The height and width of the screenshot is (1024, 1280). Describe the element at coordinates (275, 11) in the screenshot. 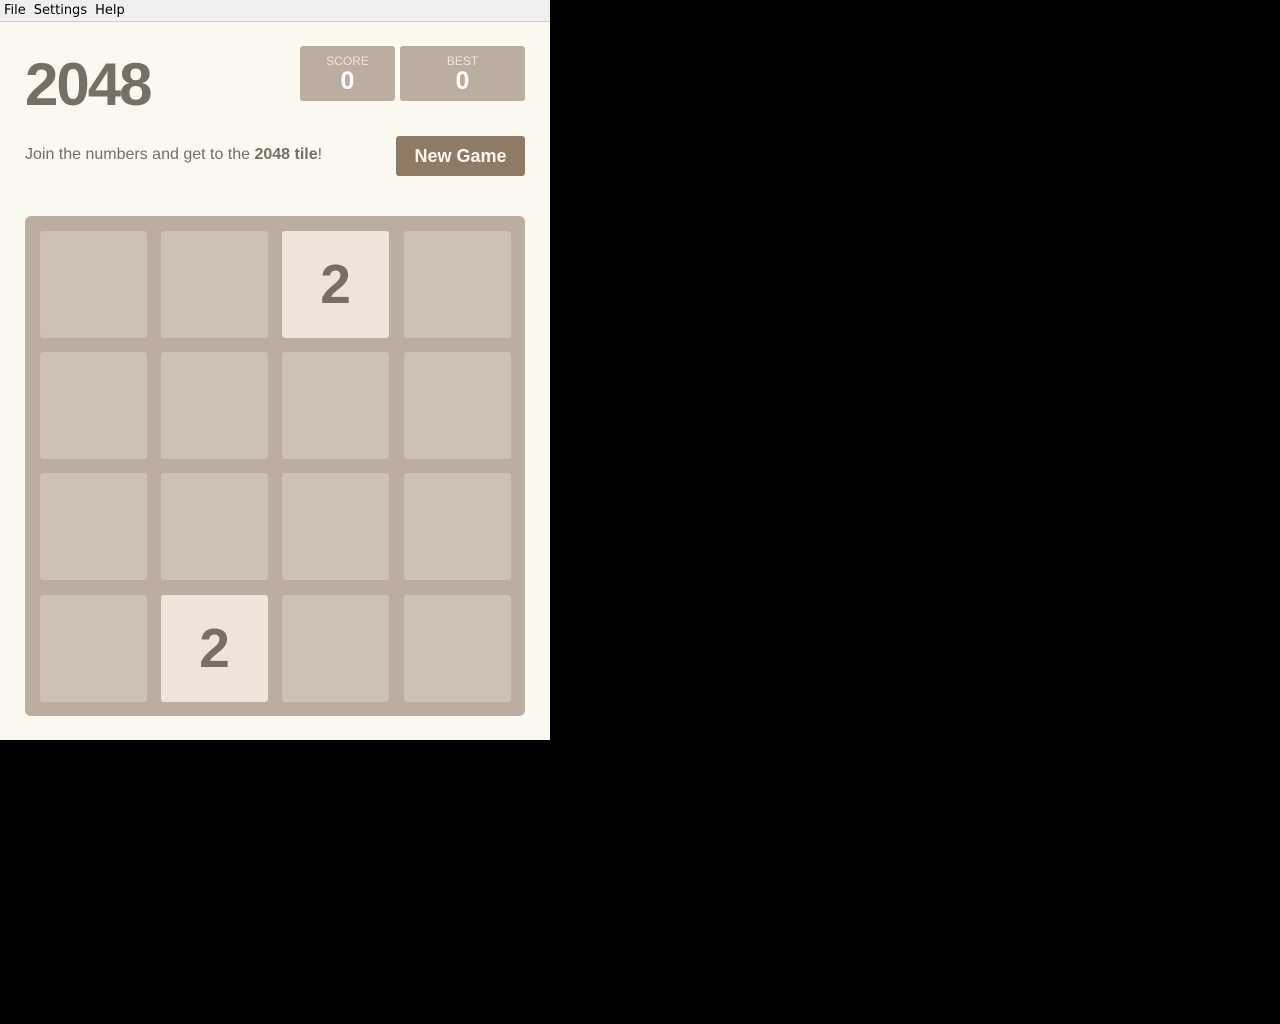

I see `menu-bar: File Settings Help` at that location.